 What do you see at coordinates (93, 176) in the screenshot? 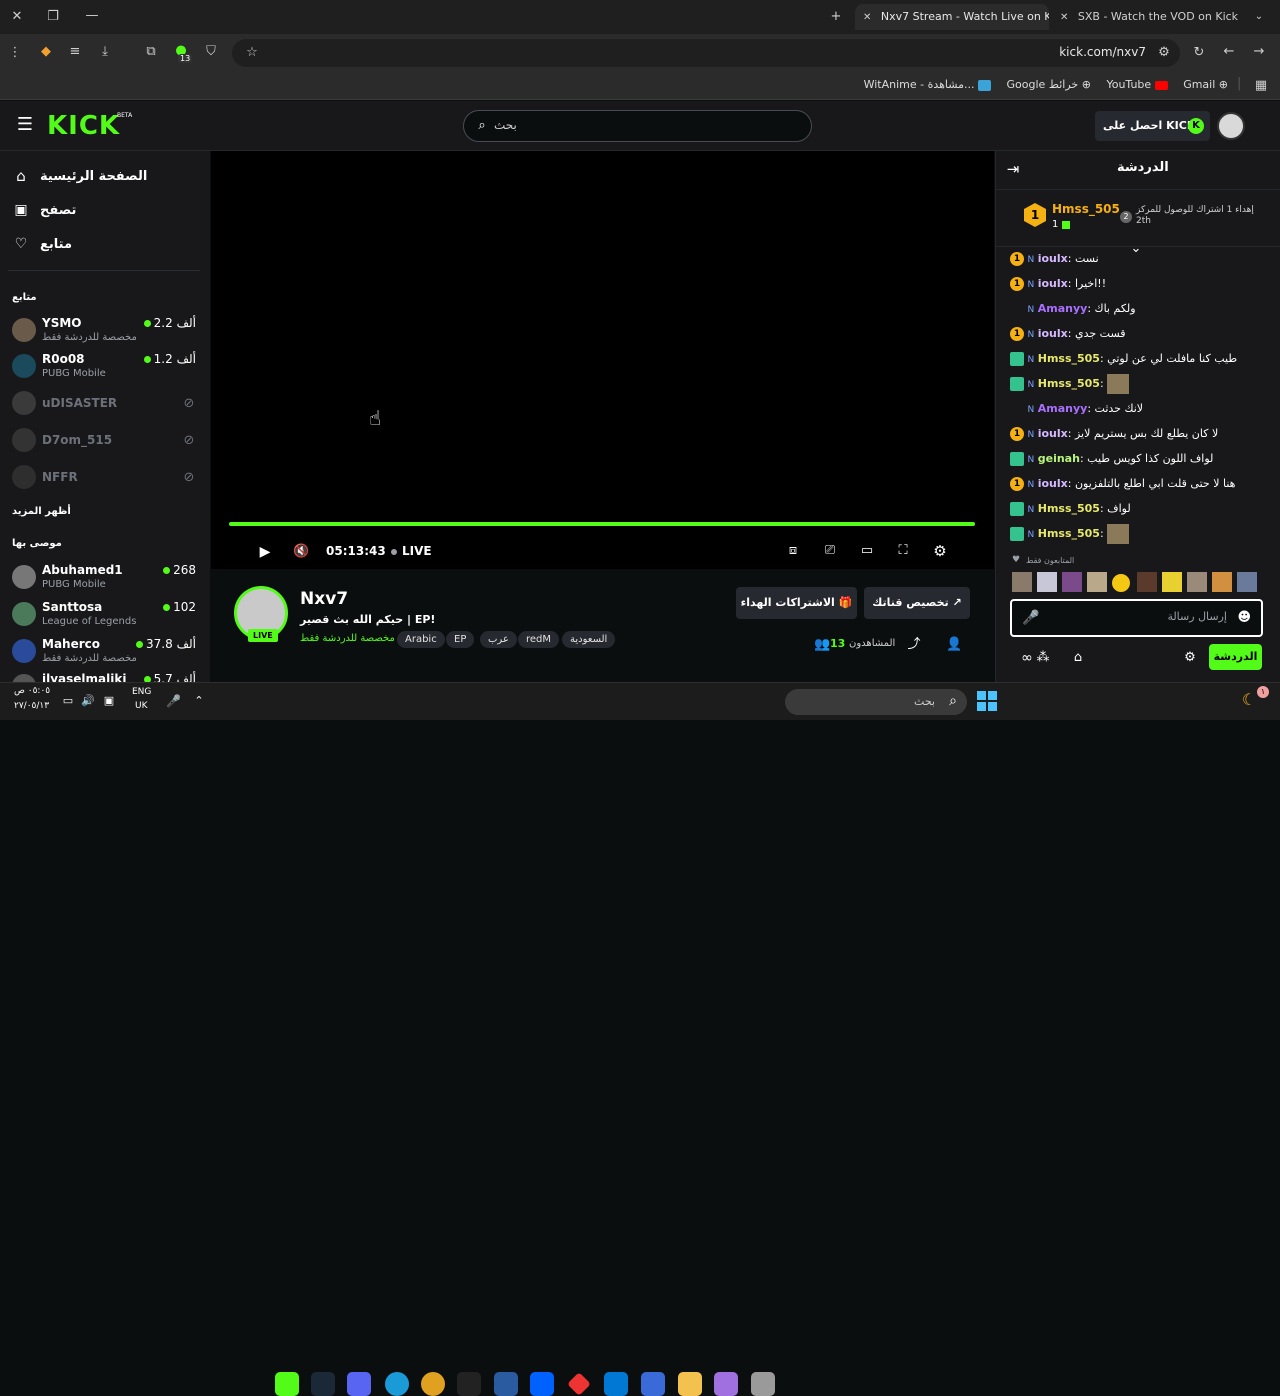
I see `nav-home: الصفحة الرئيسية` at bounding box center [93, 176].